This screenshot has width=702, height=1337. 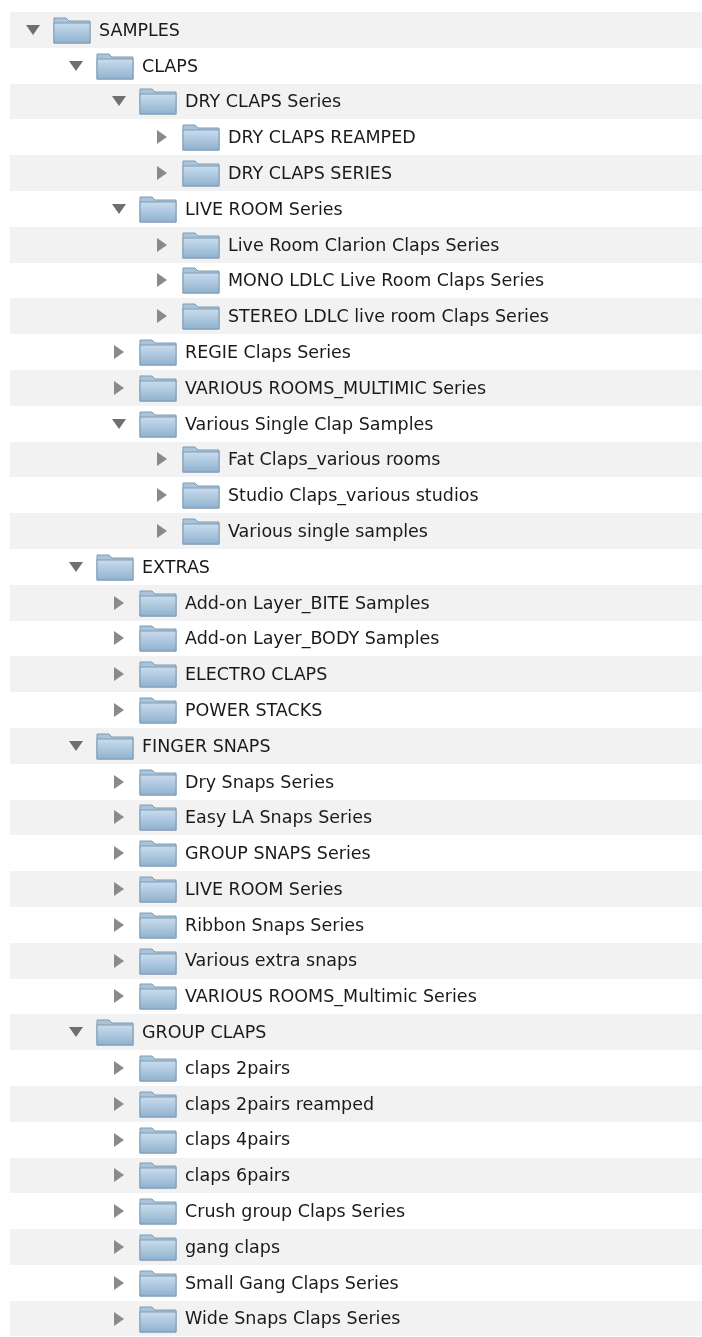 What do you see at coordinates (292, 1283) in the screenshot?
I see `folder-name: Small Gang Claps Series` at bounding box center [292, 1283].